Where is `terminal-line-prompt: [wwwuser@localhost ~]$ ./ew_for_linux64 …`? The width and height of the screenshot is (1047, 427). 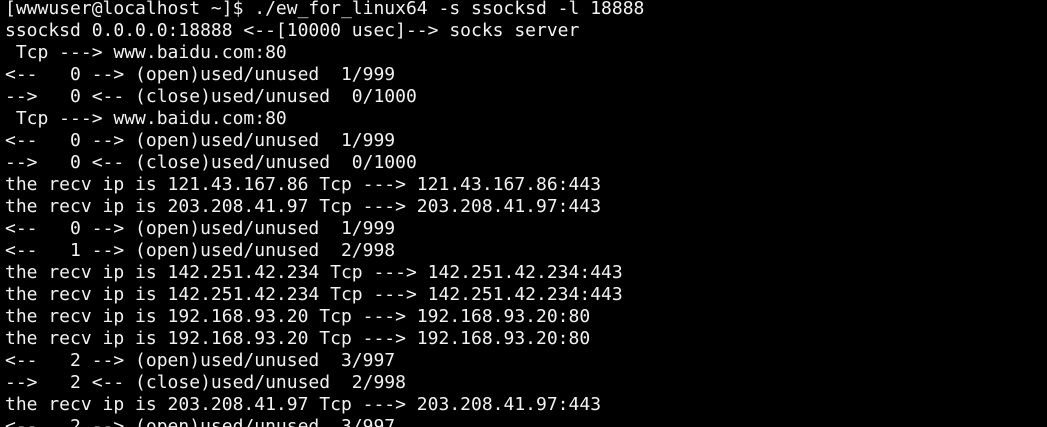
terminal-line-prompt: [wwwuser@localhost ~]$ ./ew_for_linux64 … is located at coordinates (325, 9).